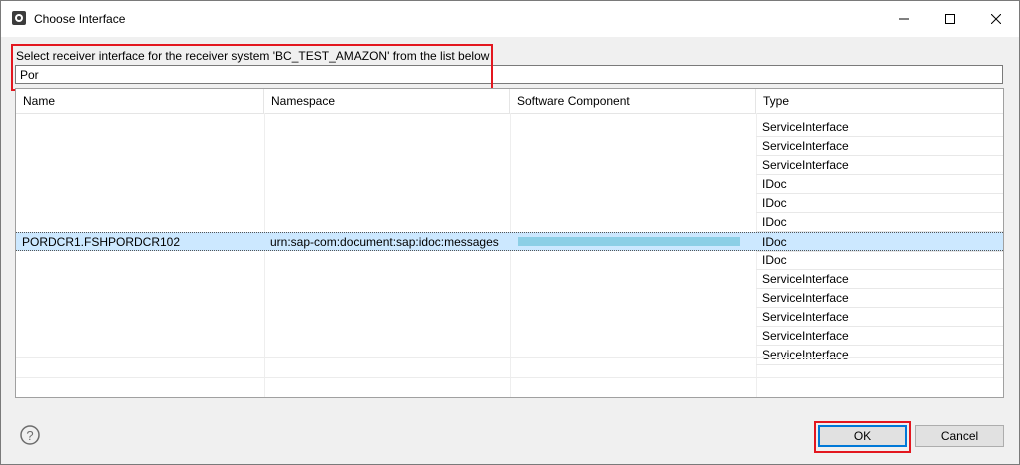 The height and width of the screenshot is (465, 1020). I want to click on column-header-namespace: Namespace, so click(387, 101).